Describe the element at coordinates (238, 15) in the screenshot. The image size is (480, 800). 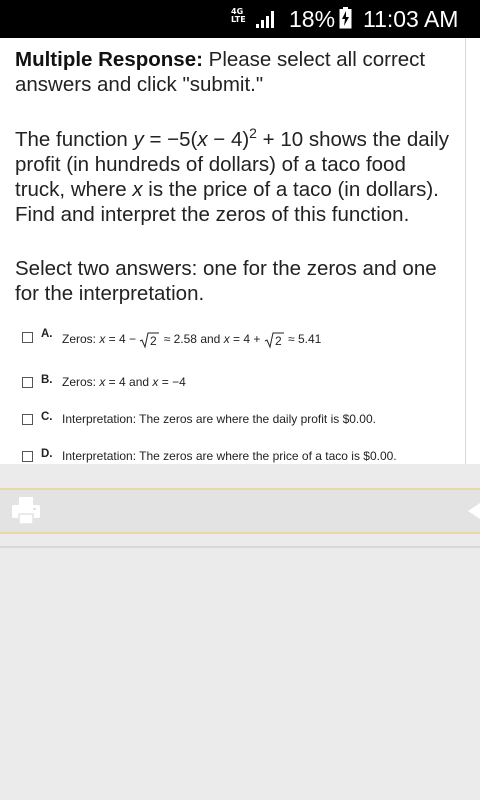
I see `lte-icon: 4G LTE` at that location.